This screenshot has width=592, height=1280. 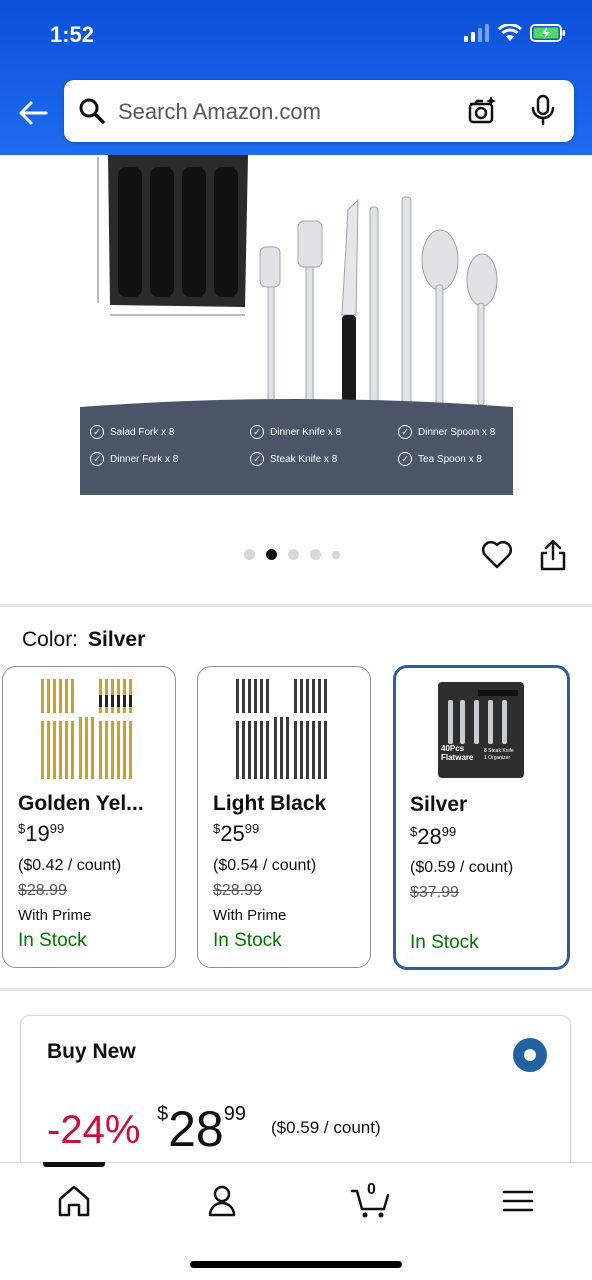 I want to click on buy-new-box: Buy New -24% $2899 ($0.59 / count), so click(x=295, y=1100).